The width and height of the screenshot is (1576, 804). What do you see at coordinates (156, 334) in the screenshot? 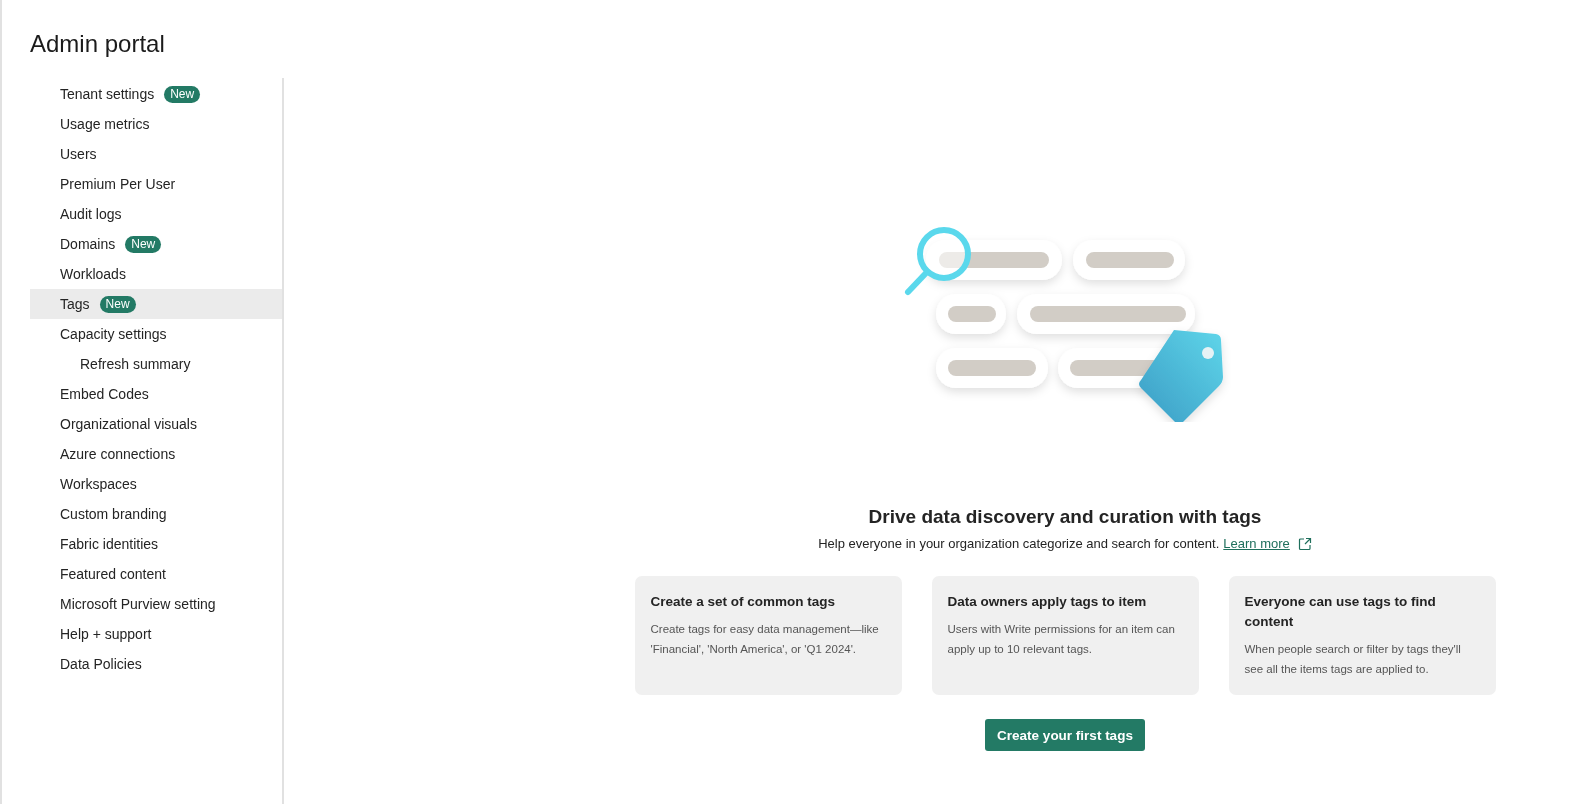
I see `nav-item: Capacity settings` at bounding box center [156, 334].